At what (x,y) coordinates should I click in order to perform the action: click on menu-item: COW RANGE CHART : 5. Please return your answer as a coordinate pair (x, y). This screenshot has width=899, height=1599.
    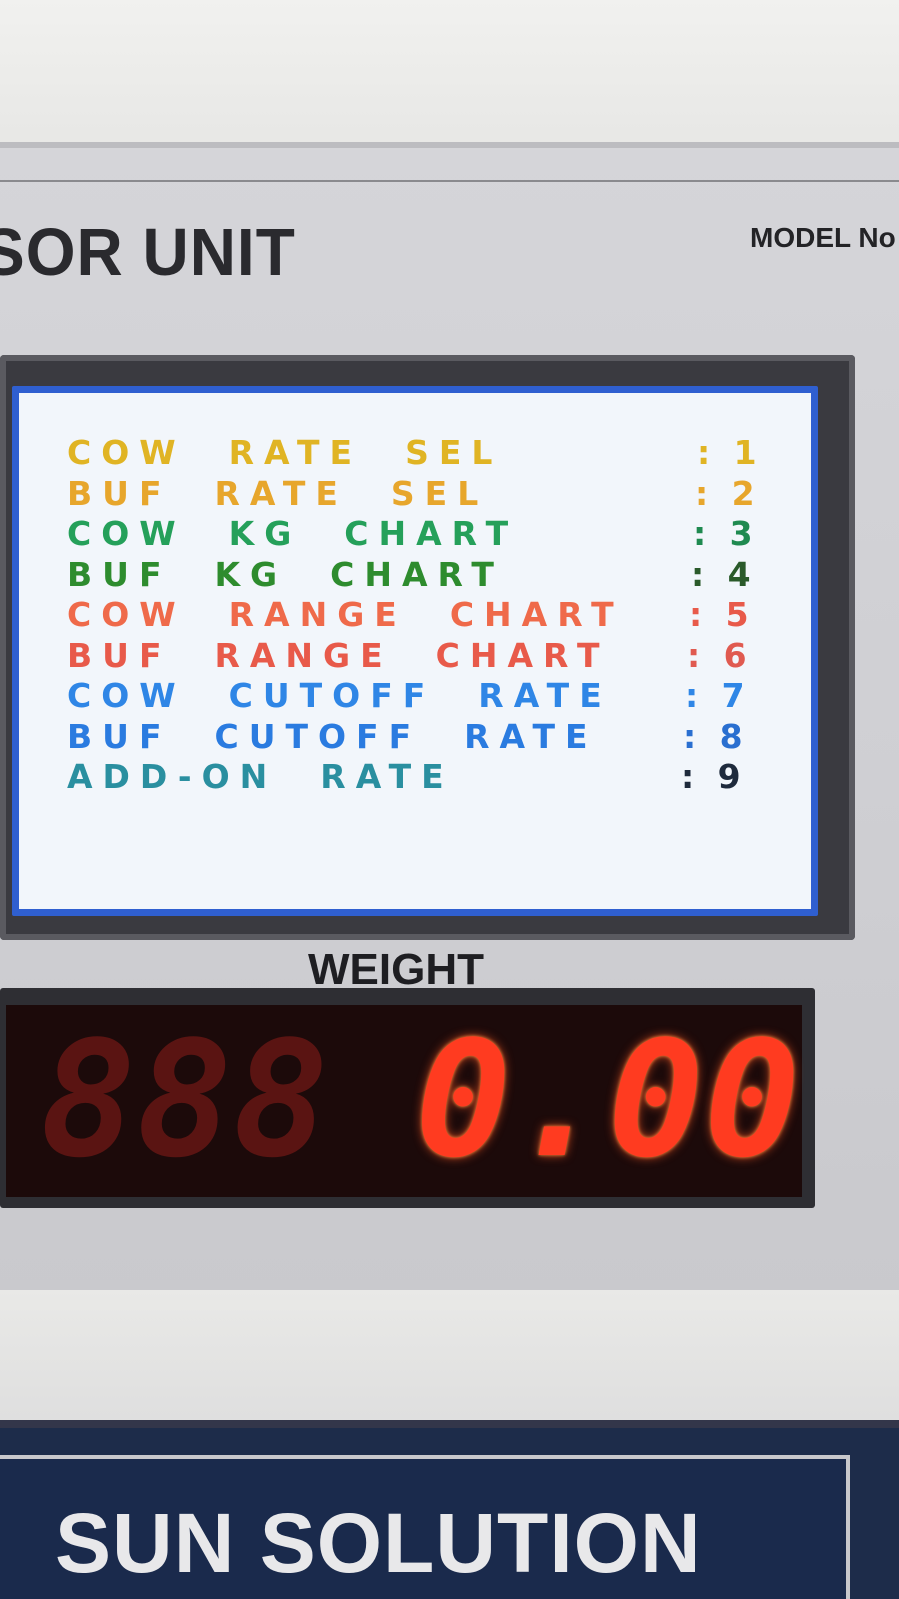
    Looking at the image, I should click on (437, 615).